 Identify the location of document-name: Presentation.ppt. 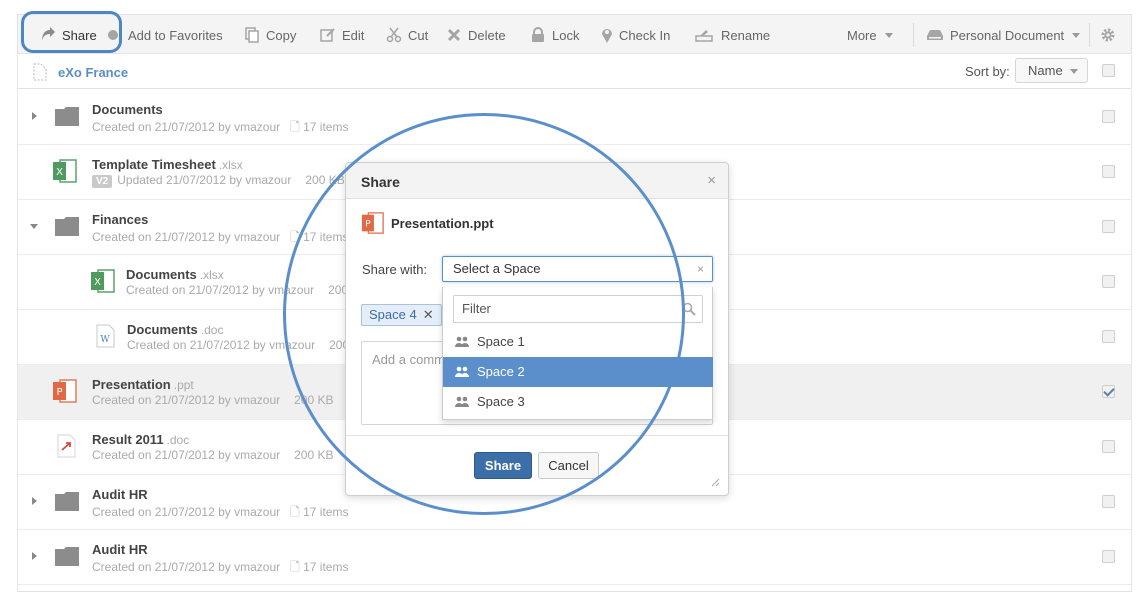
(442, 223).